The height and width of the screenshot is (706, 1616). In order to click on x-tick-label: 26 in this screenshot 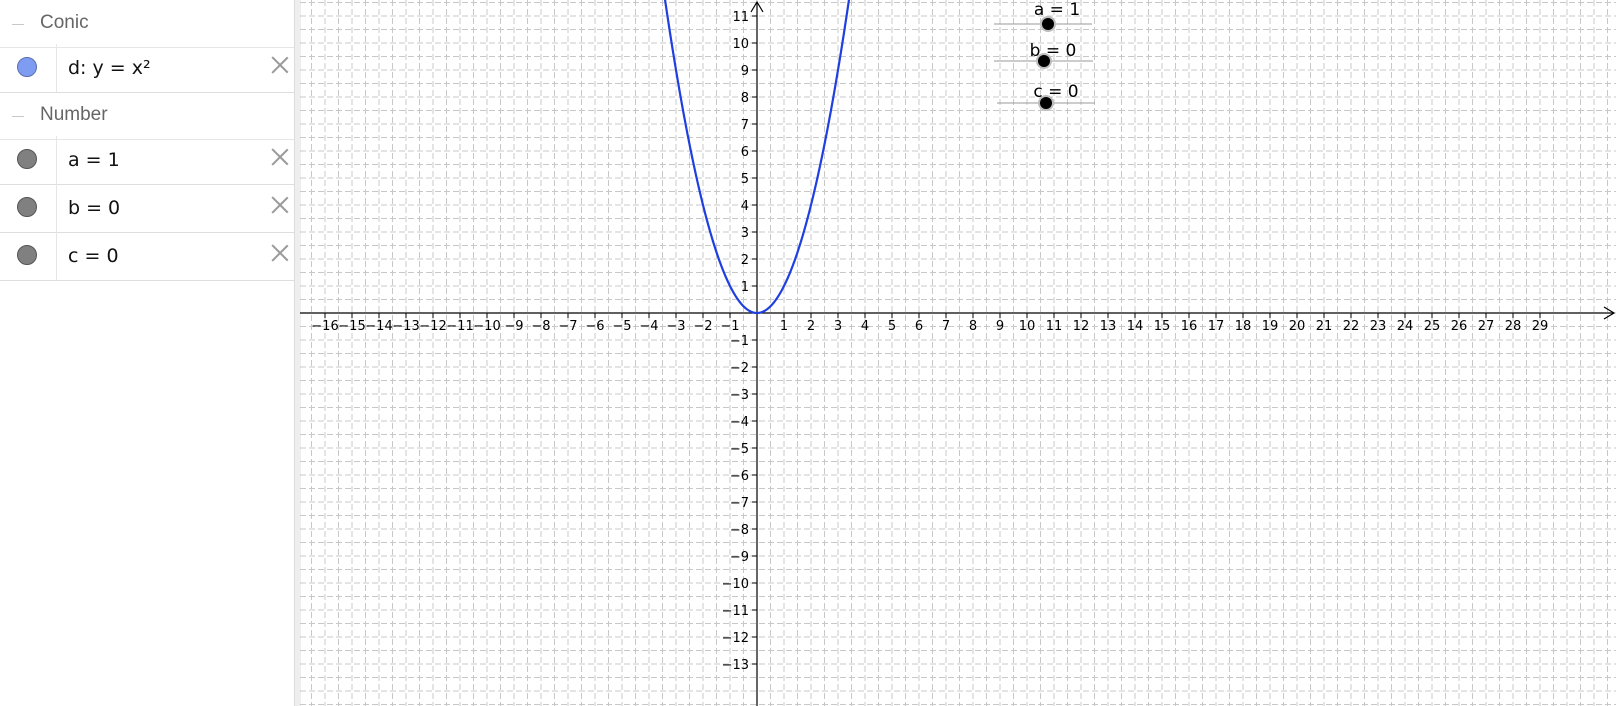, I will do `click(1459, 326)`.